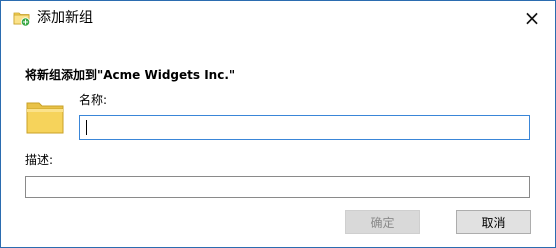 The height and width of the screenshot is (248, 556). What do you see at coordinates (277, 187) in the screenshot?
I see `description-field` at bounding box center [277, 187].